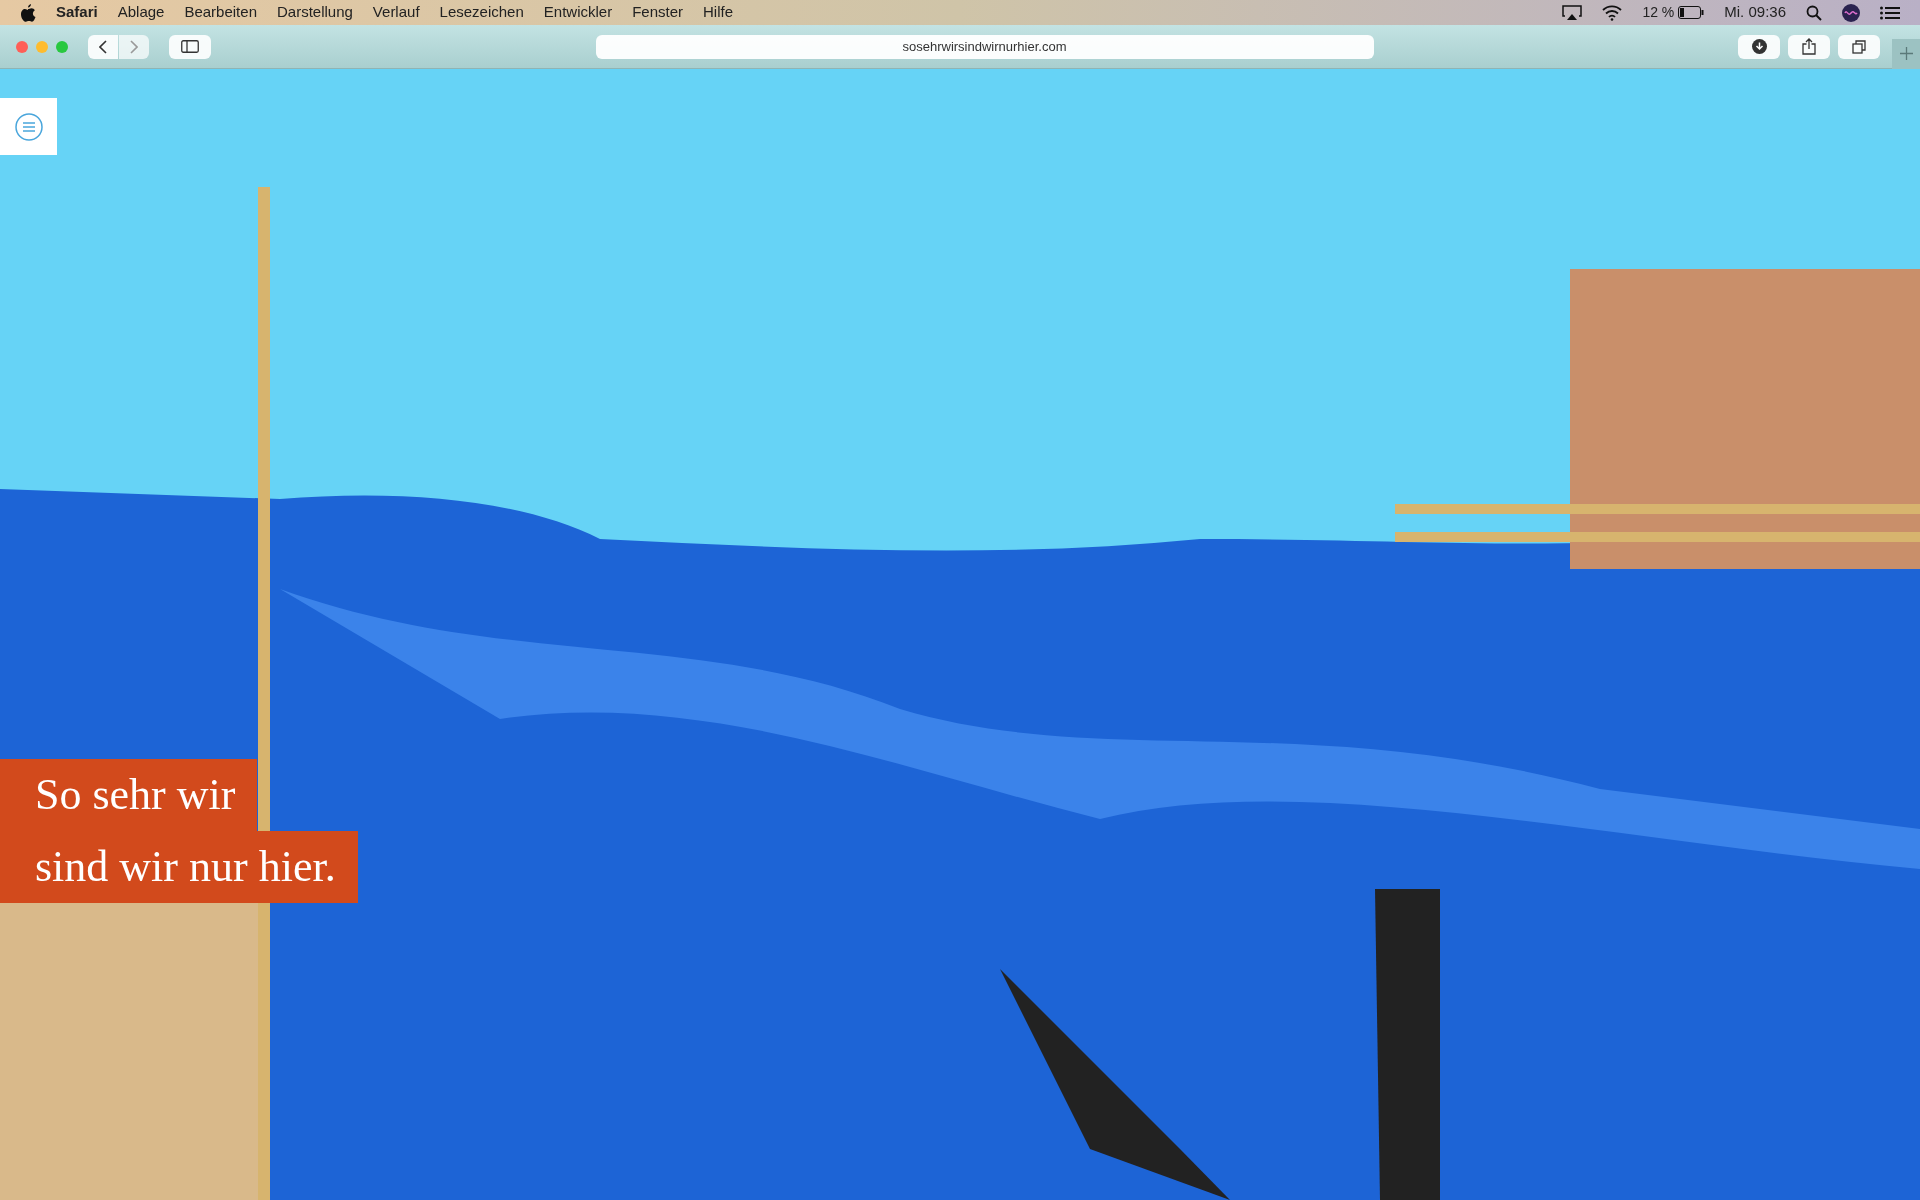  Describe the element at coordinates (984, 46) in the screenshot. I see `address-field: sosehrwirsindwirnurhier.com` at that location.